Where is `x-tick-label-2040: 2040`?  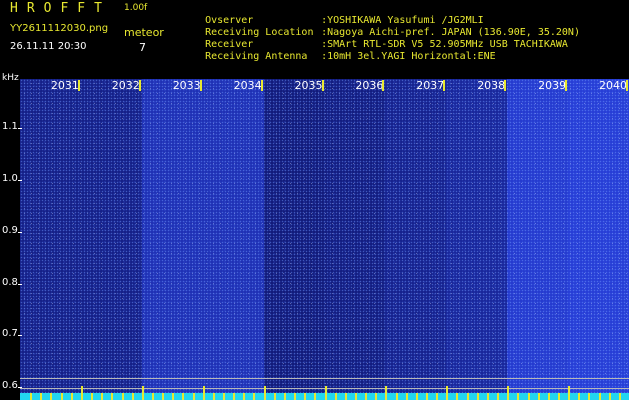
x-tick-label-2040: 2040 is located at coordinates (613, 85).